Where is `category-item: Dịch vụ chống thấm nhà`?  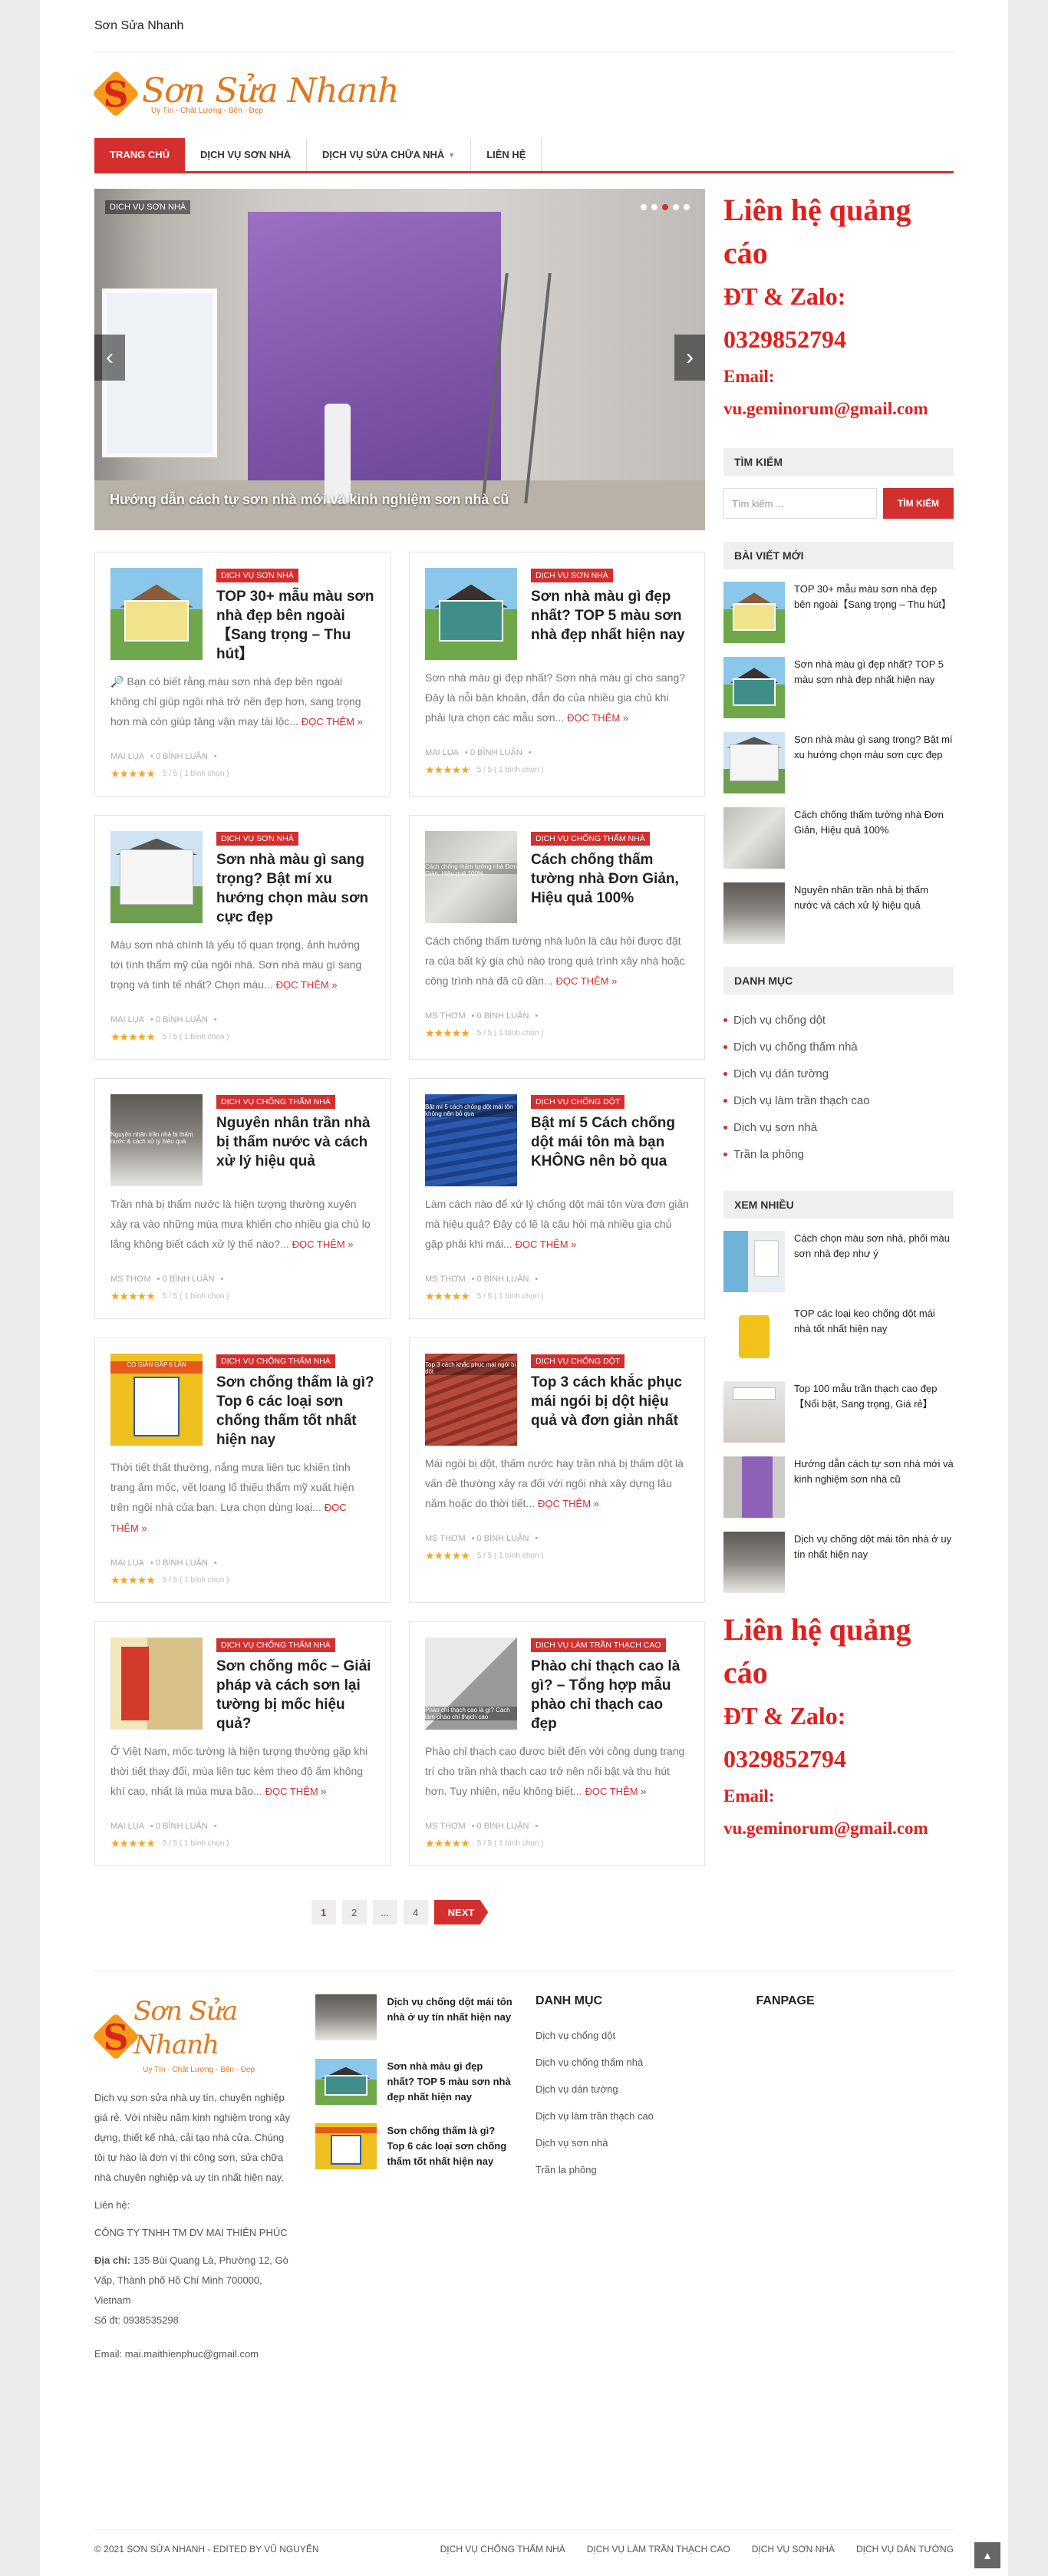 category-item: Dịch vụ chống thấm nhà is located at coordinates (839, 1047).